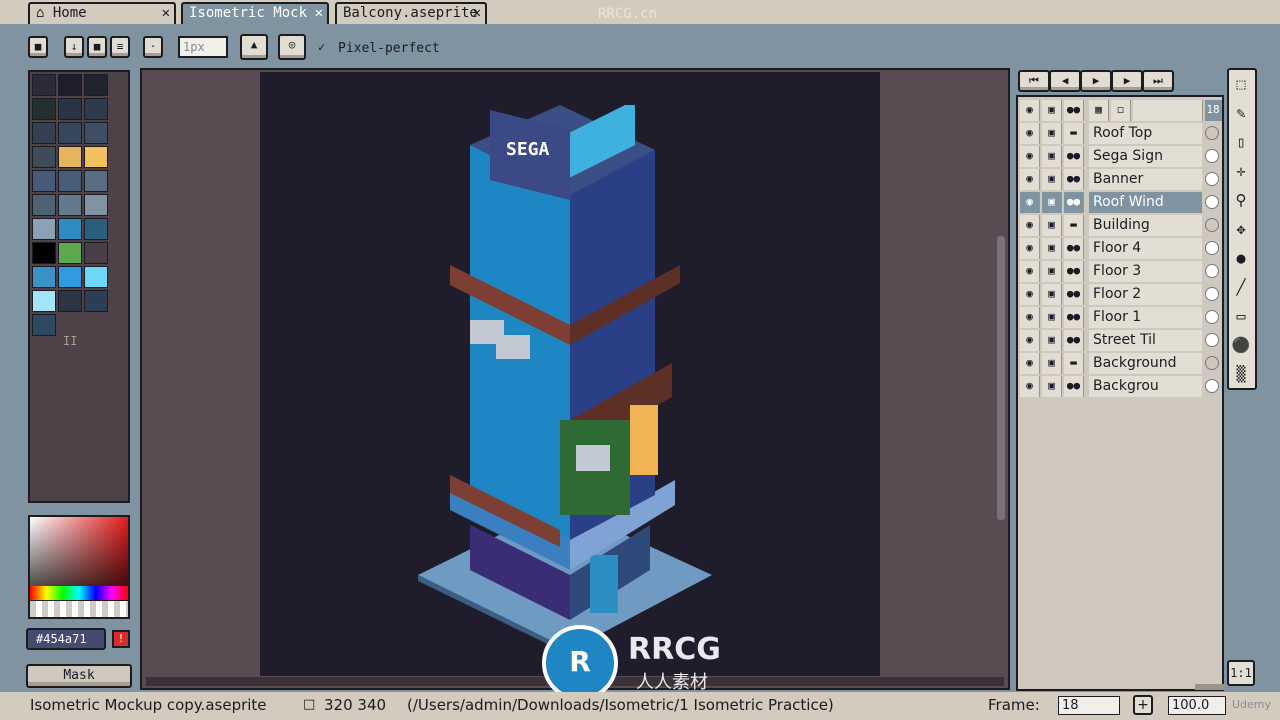  Describe the element at coordinates (1241, 142) in the screenshot. I see `eraser-icon: ▯` at that location.